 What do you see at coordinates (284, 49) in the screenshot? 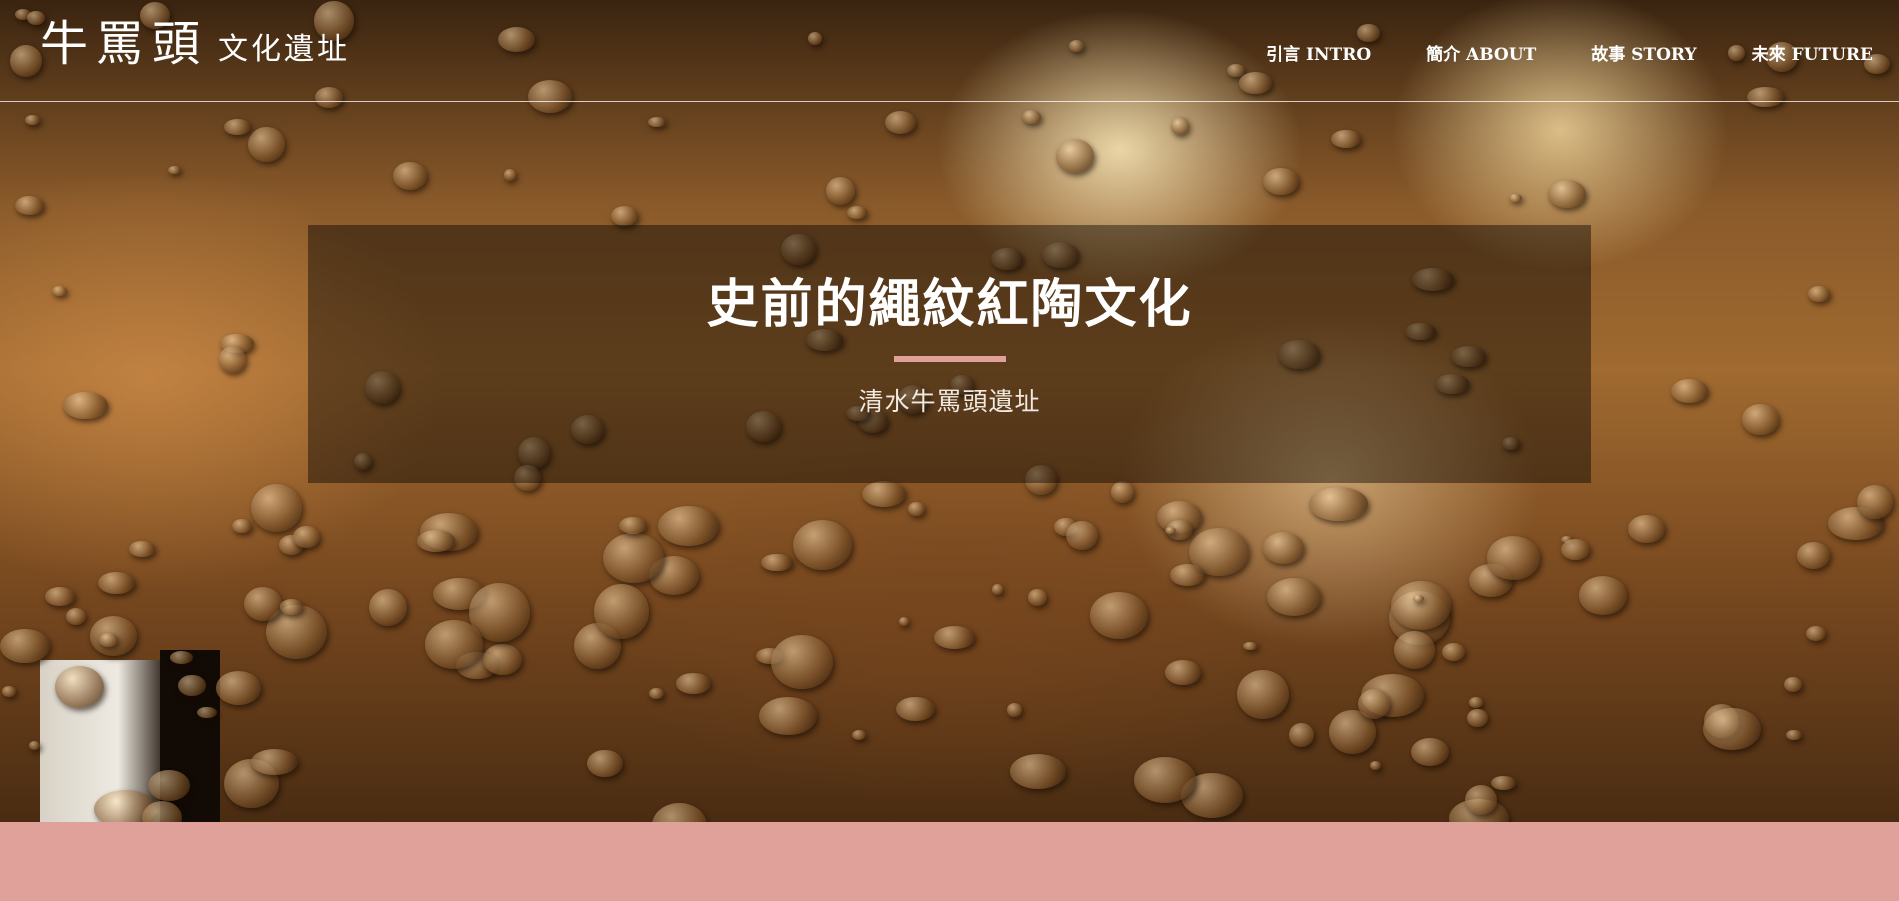
I see `logo-subtitle: 文化遺址` at bounding box center [284, 49].